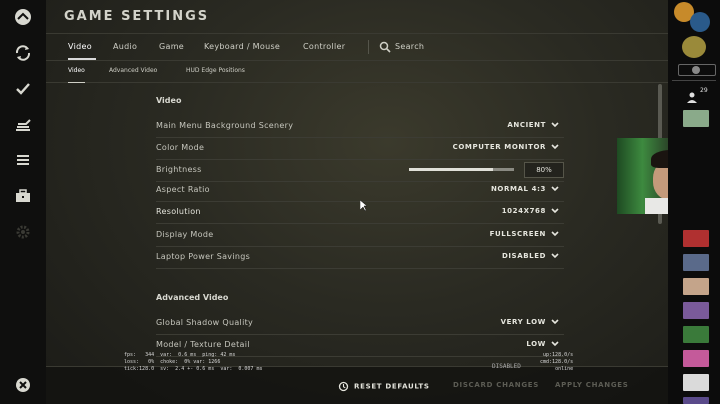 The width and height of the screenshot is (720, 404). I want to click on search-label: Search, so click(410, 46).